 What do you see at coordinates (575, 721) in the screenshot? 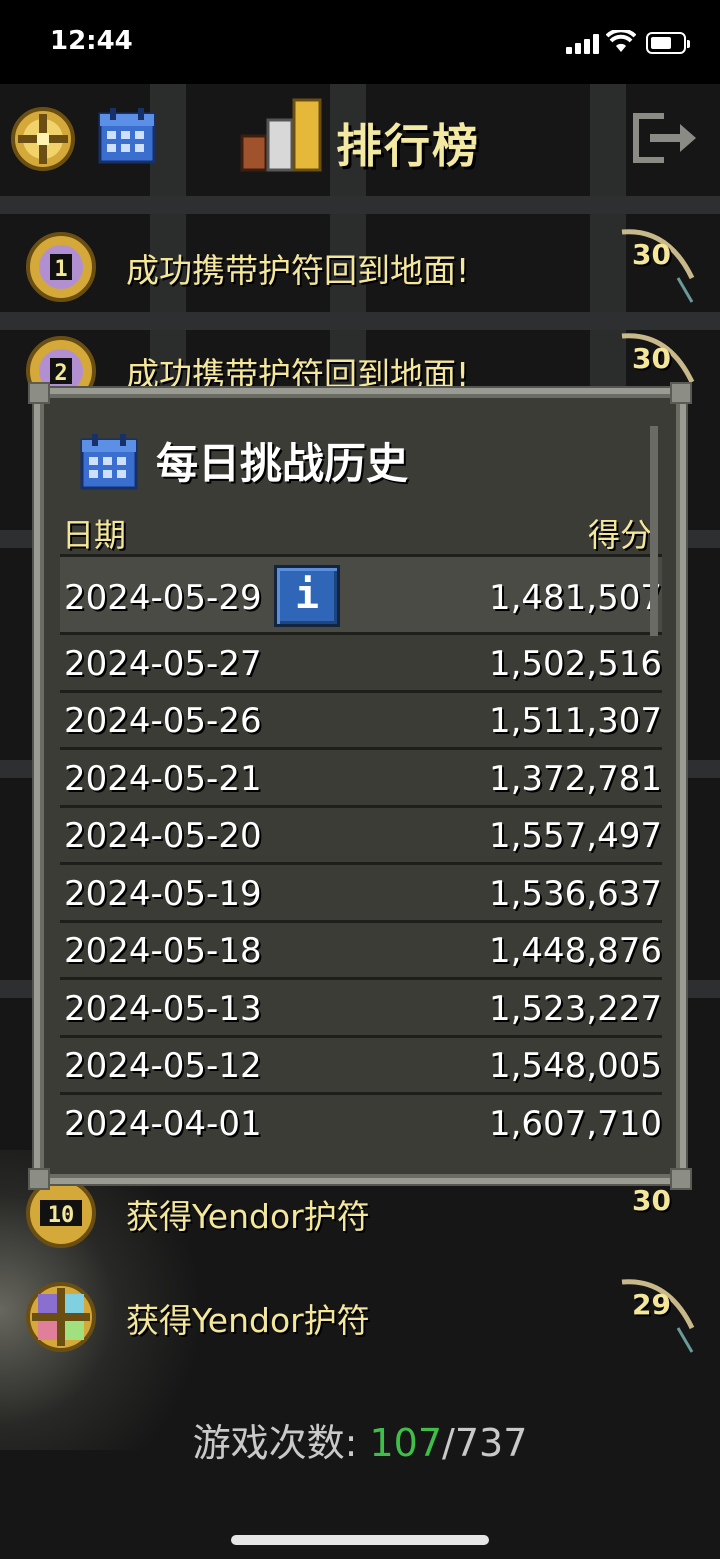
I see `history-score: 1,511,307` at bounding box center [575, 721].